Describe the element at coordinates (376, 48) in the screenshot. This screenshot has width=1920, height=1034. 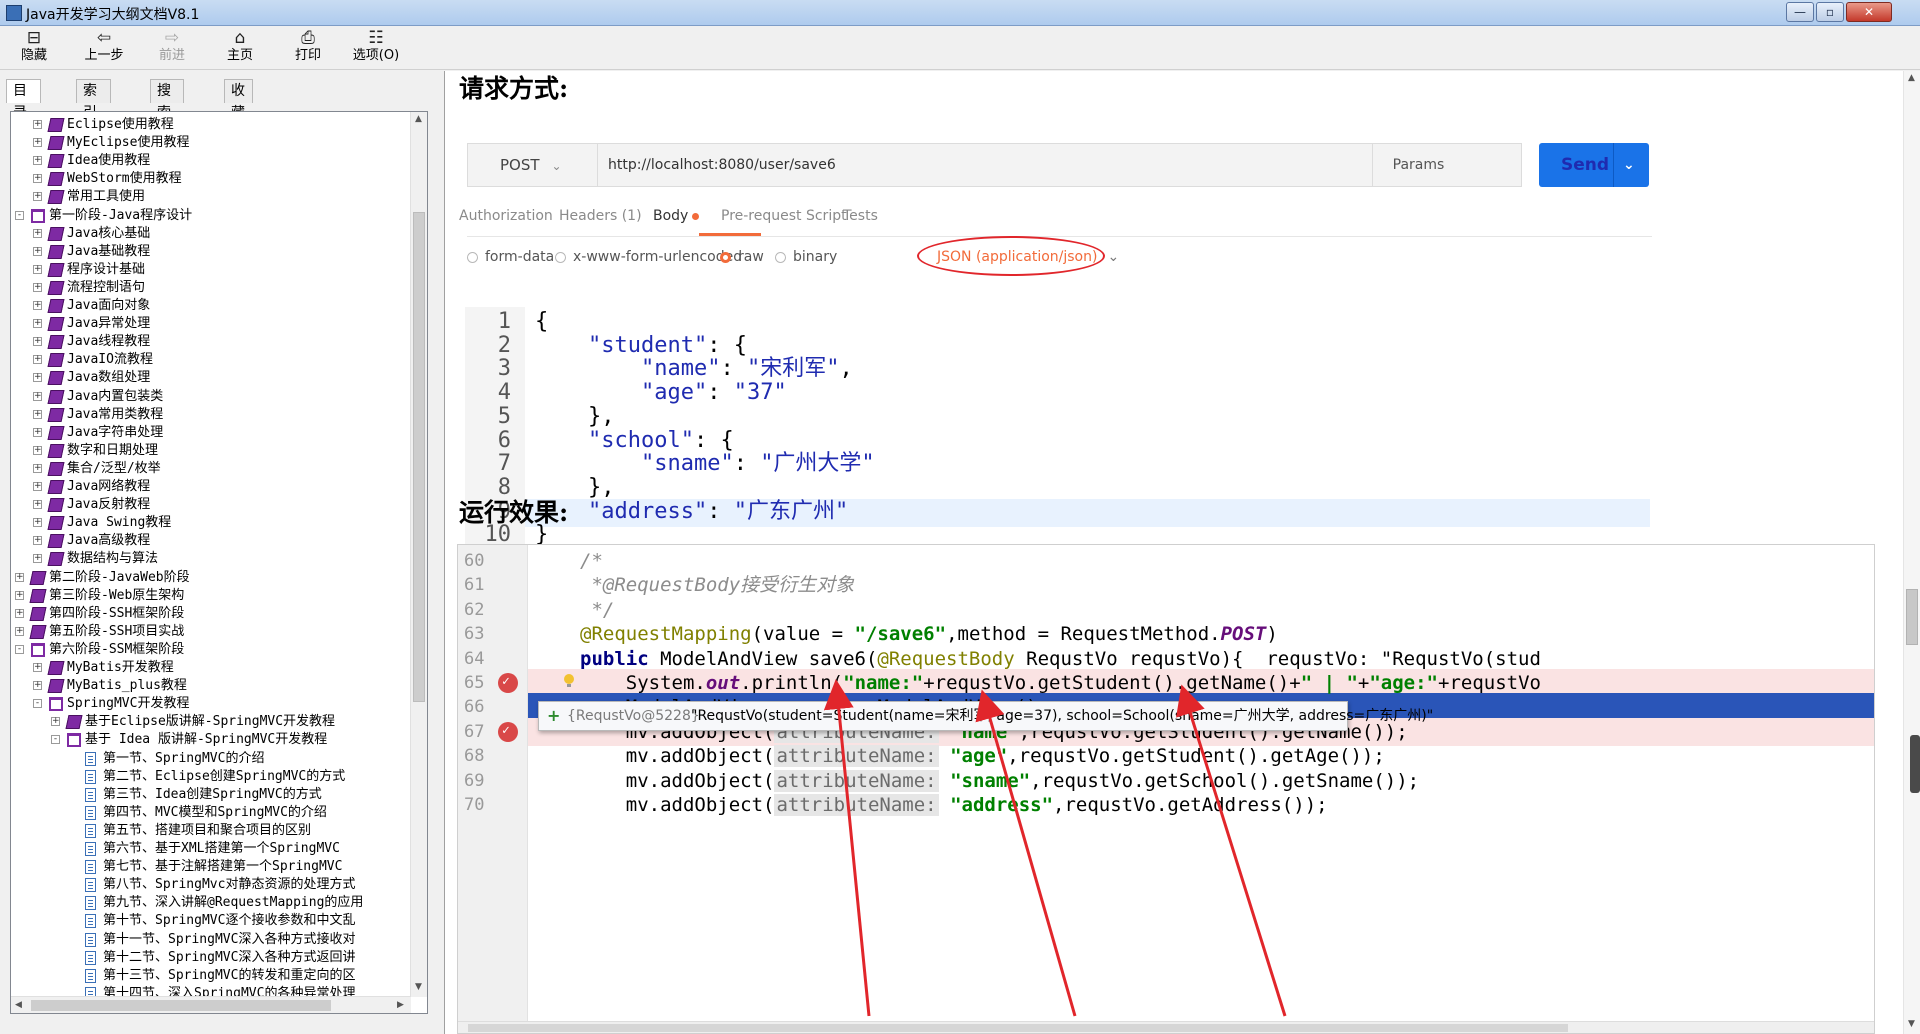
I see `toolbar-button-5: ☷ 选项(O)` at that location.